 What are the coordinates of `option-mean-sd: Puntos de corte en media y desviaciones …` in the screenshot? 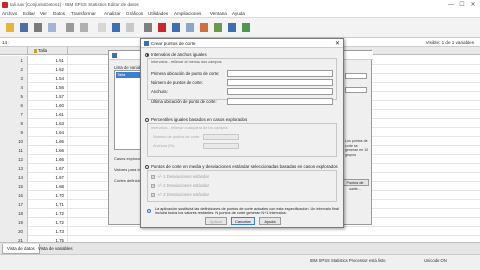 It's located at (241, 166).